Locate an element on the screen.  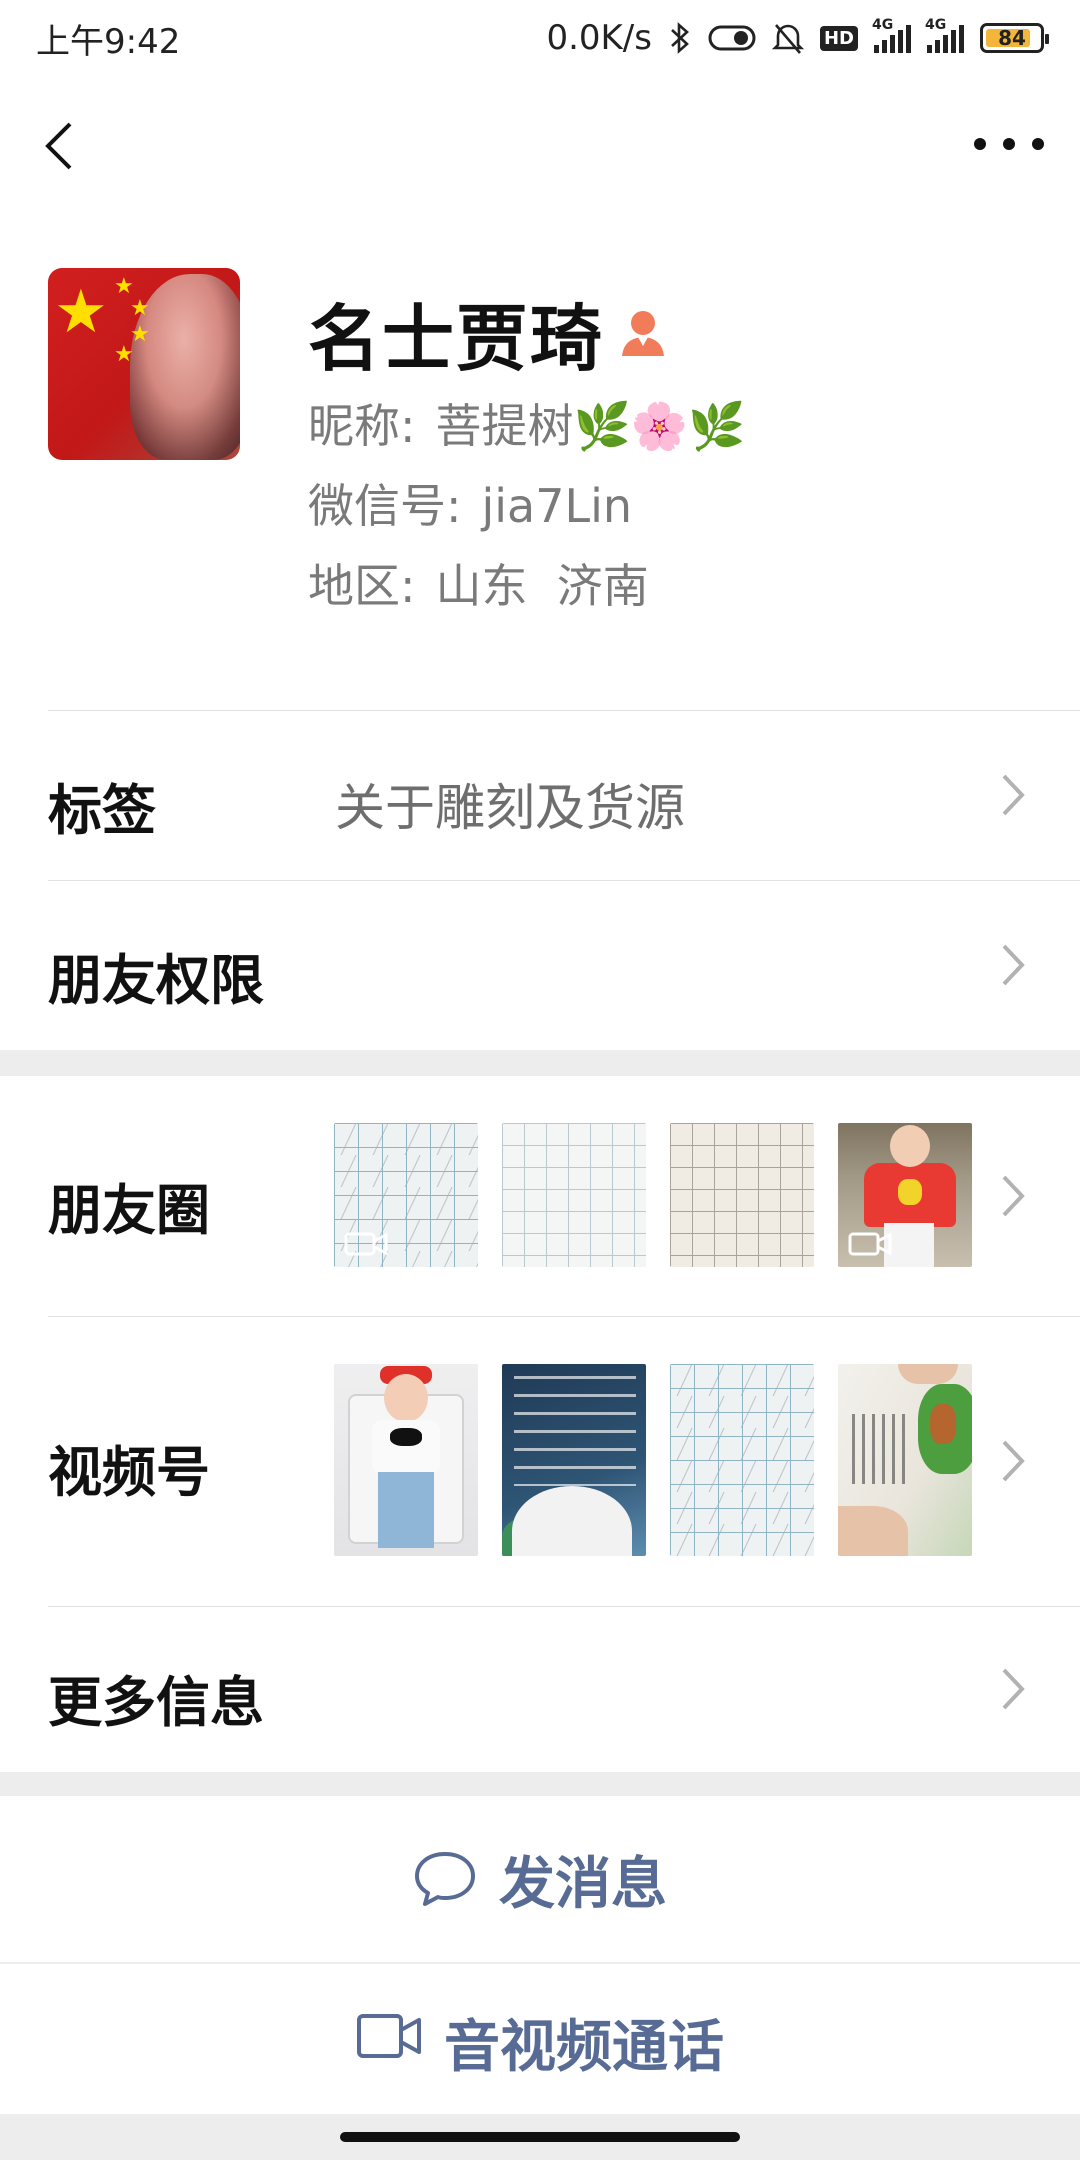
mute-bell-icon is located at coordinates (787, 38).